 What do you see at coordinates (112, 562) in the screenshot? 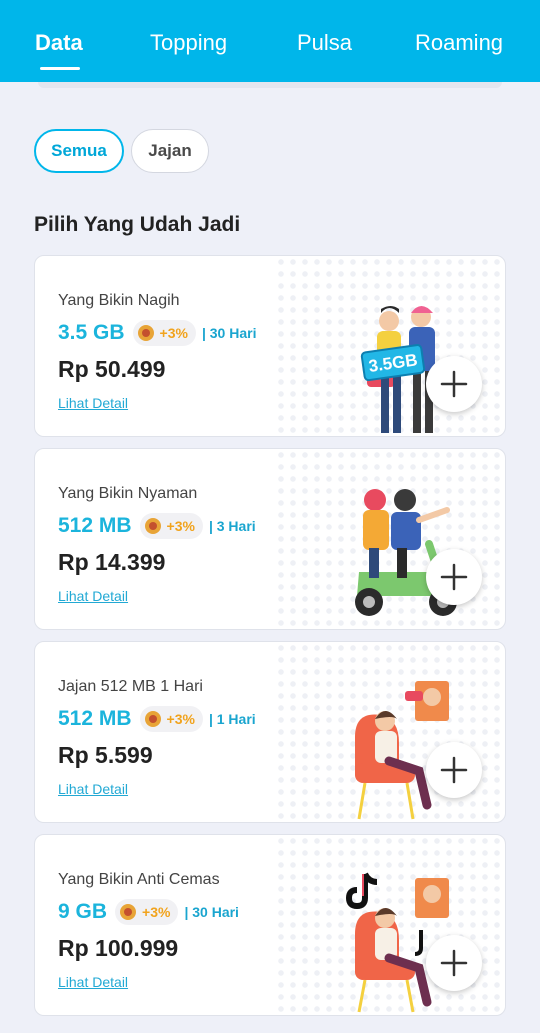
I see `product-price: Rp 14.399` at bounding box center [112, 562].